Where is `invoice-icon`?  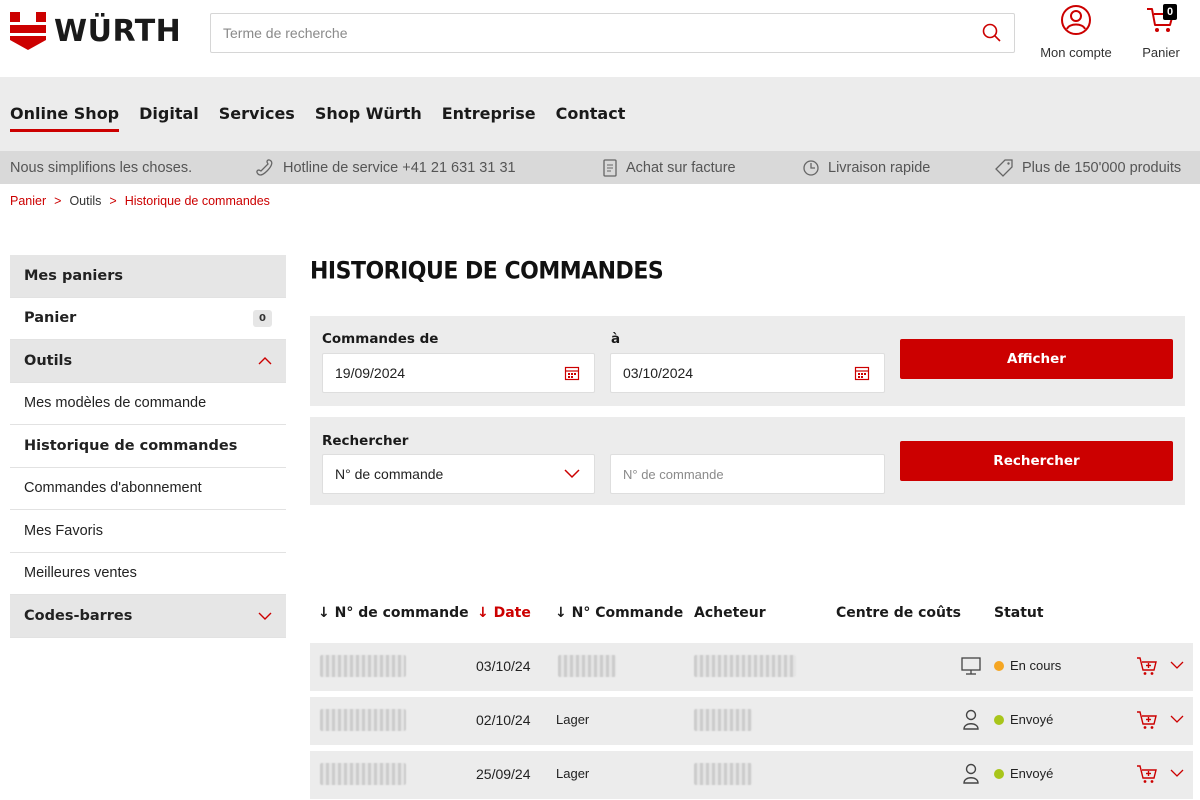
invoice-icon is located at coordinates (610, 167).